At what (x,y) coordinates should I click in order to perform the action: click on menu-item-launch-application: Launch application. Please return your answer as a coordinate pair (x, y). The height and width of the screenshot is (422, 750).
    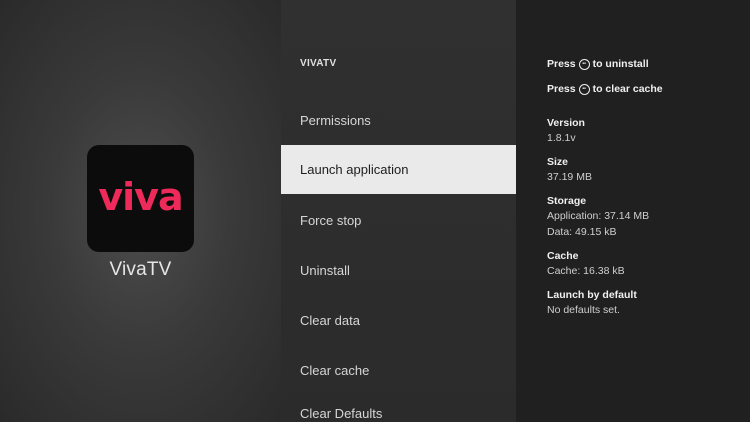
    Looking at the image, I should click on (398, 169).